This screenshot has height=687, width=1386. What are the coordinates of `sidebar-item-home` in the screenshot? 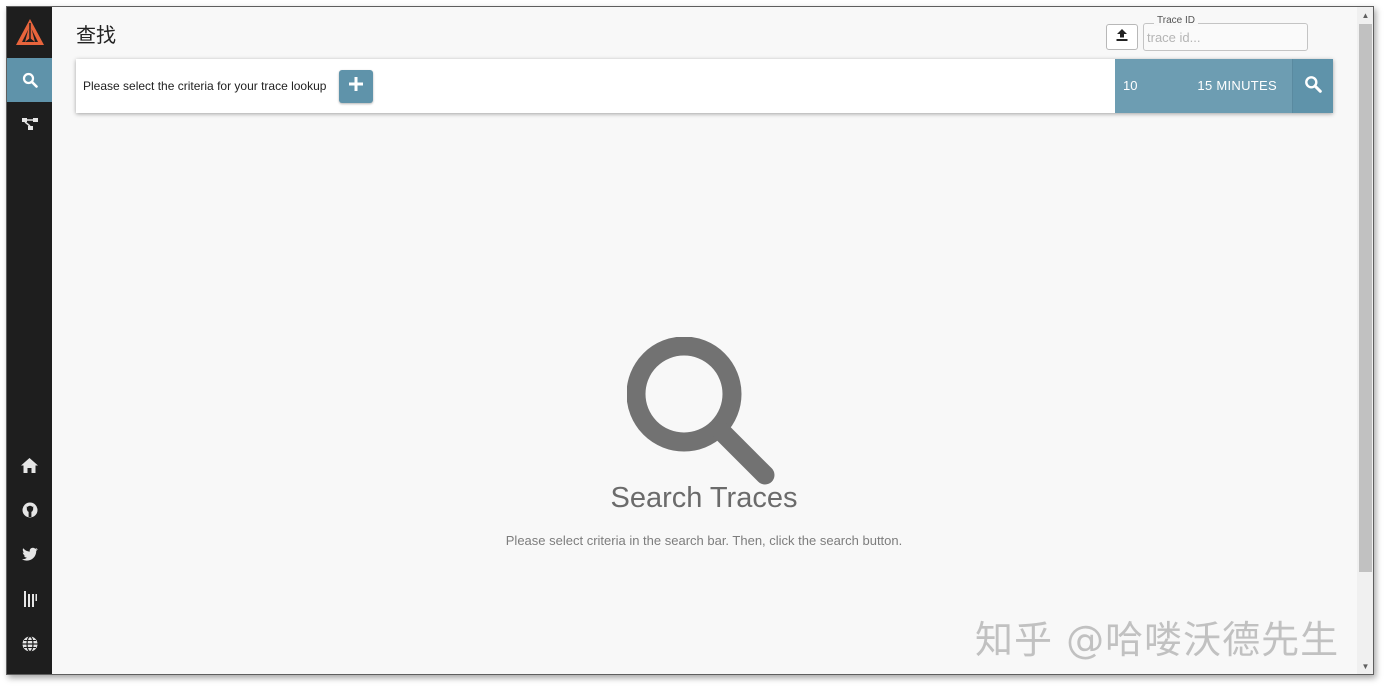 It's located at (29, 465).